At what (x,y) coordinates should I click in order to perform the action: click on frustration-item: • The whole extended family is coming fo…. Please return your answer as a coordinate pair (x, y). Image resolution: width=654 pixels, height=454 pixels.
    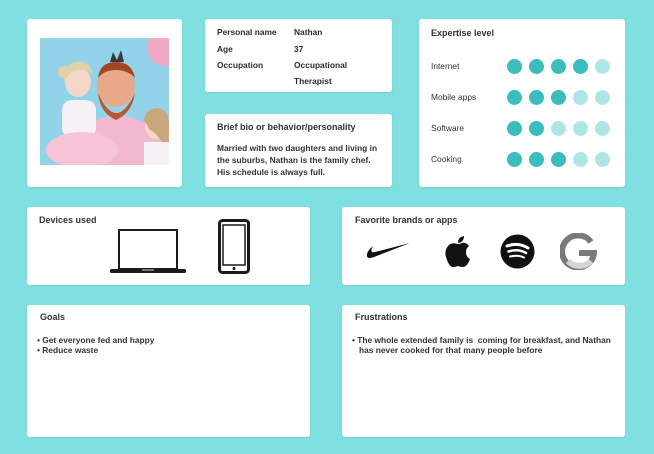
    Looking at the image, I should click on (481, 340).